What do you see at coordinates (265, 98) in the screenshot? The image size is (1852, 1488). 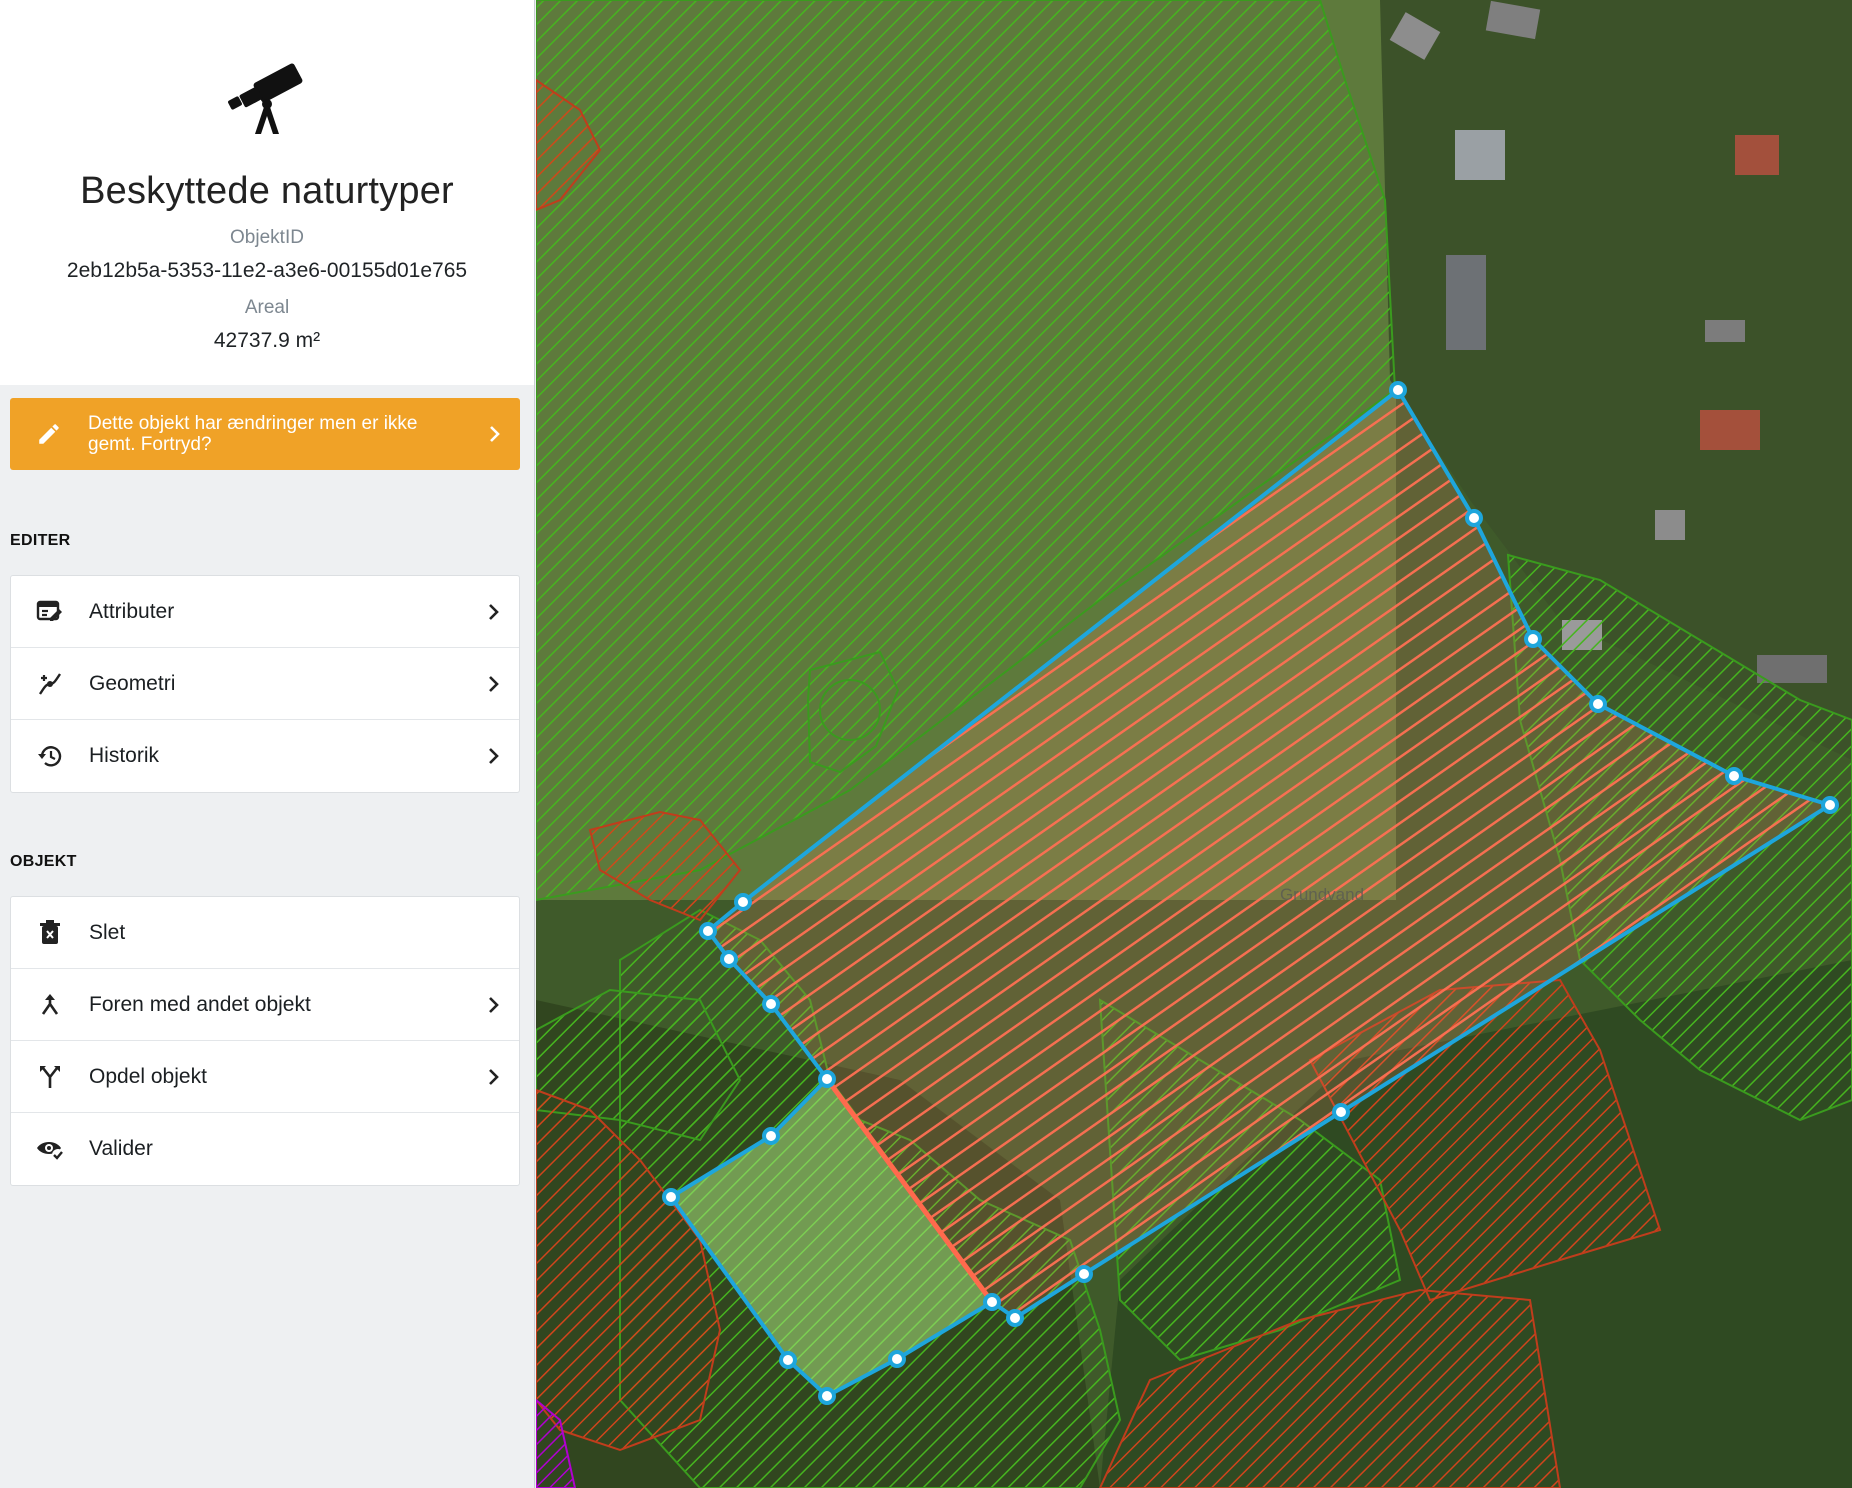 I see `telescope-icon` at bounding box center [265, 98].